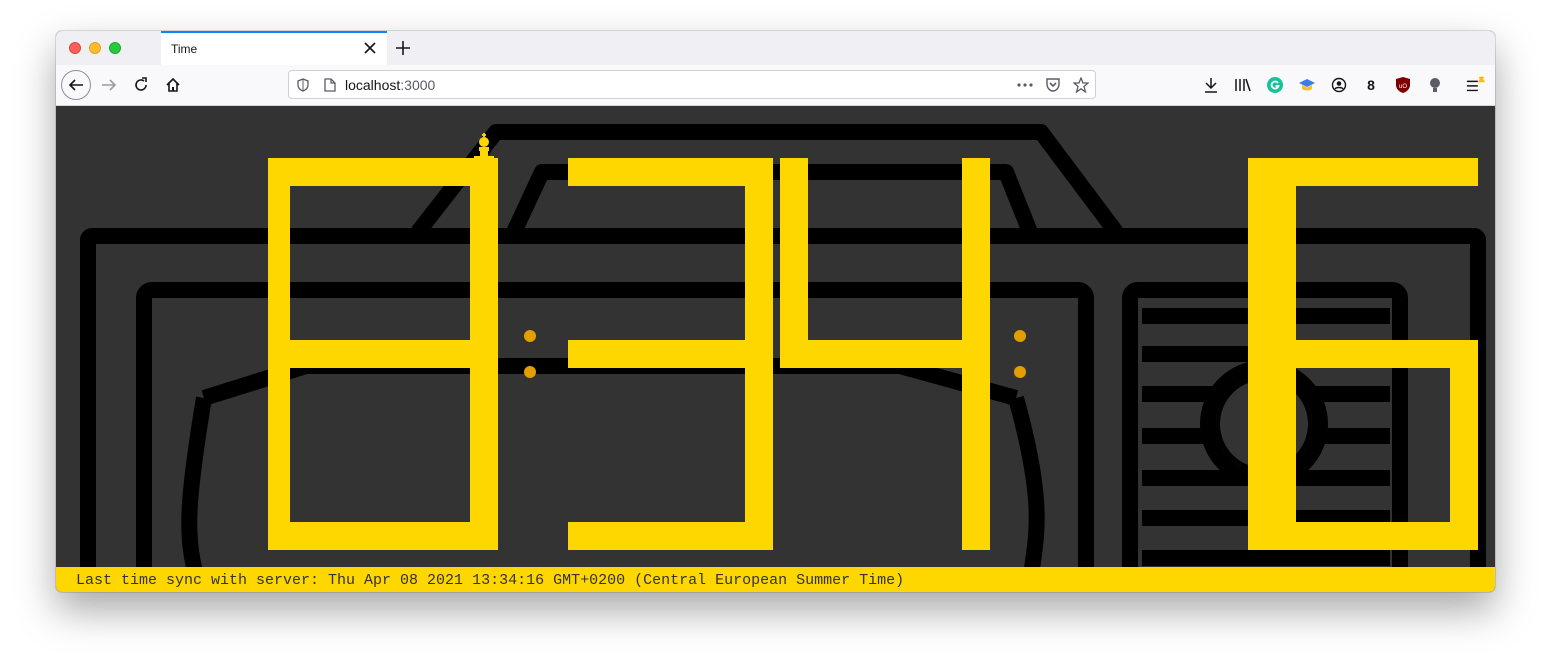 The height and width of the screenshot is (672, 1551). Describe the element at coordinates (1081, 85) in the screenshot. I see `bookmark-star-icon` at that location.